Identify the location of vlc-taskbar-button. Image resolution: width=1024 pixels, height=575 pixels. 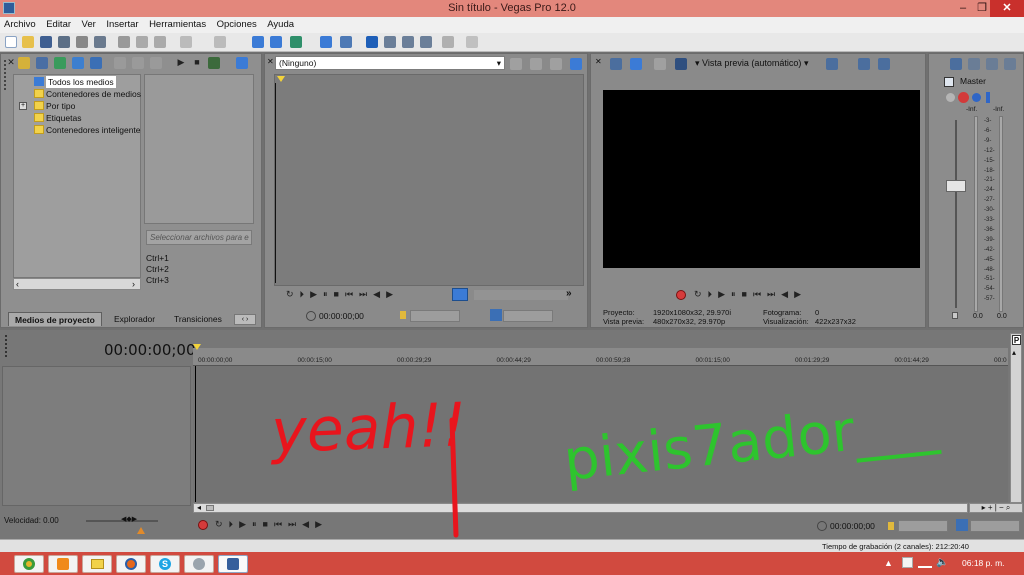
(199, 564).